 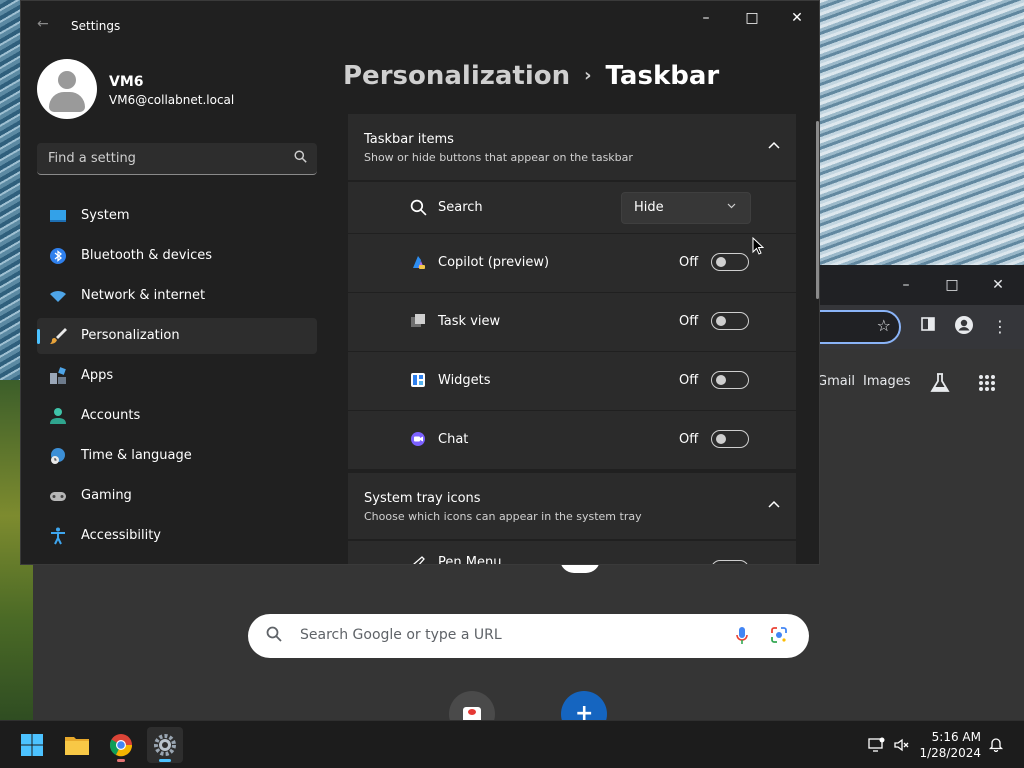 What do you see at coordinates (998, 285) in the screenshot?
I see `chrome-close-button: ✕` at bounding box center [998, 285].